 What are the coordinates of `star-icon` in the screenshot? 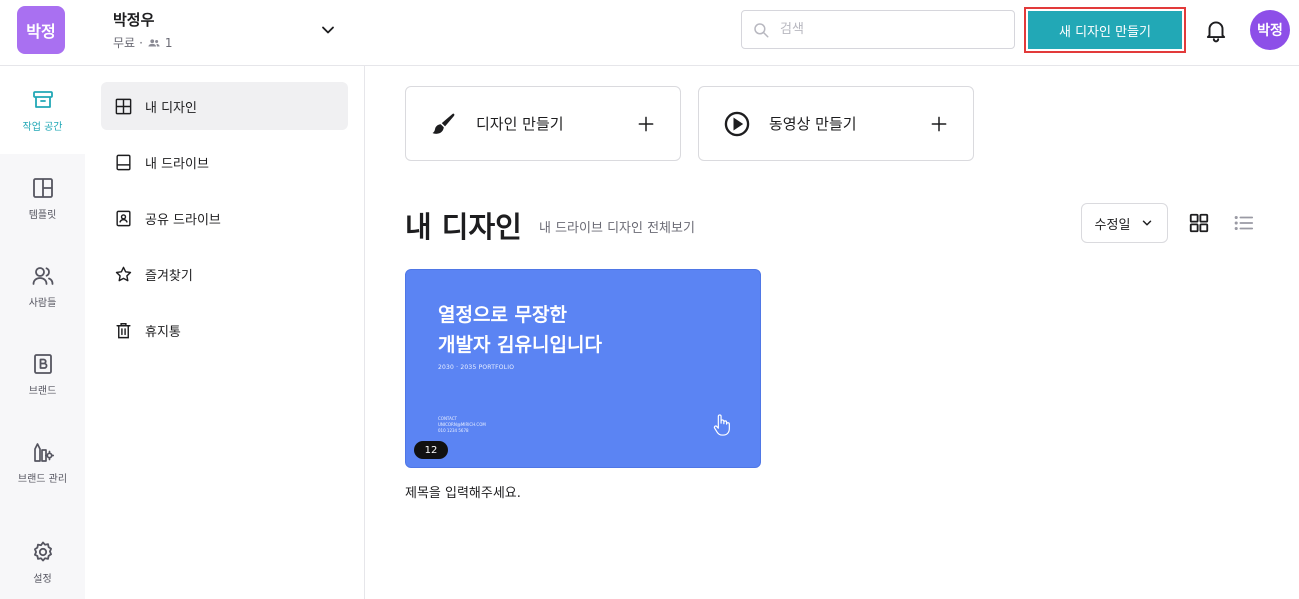 It's located at (123, 273).